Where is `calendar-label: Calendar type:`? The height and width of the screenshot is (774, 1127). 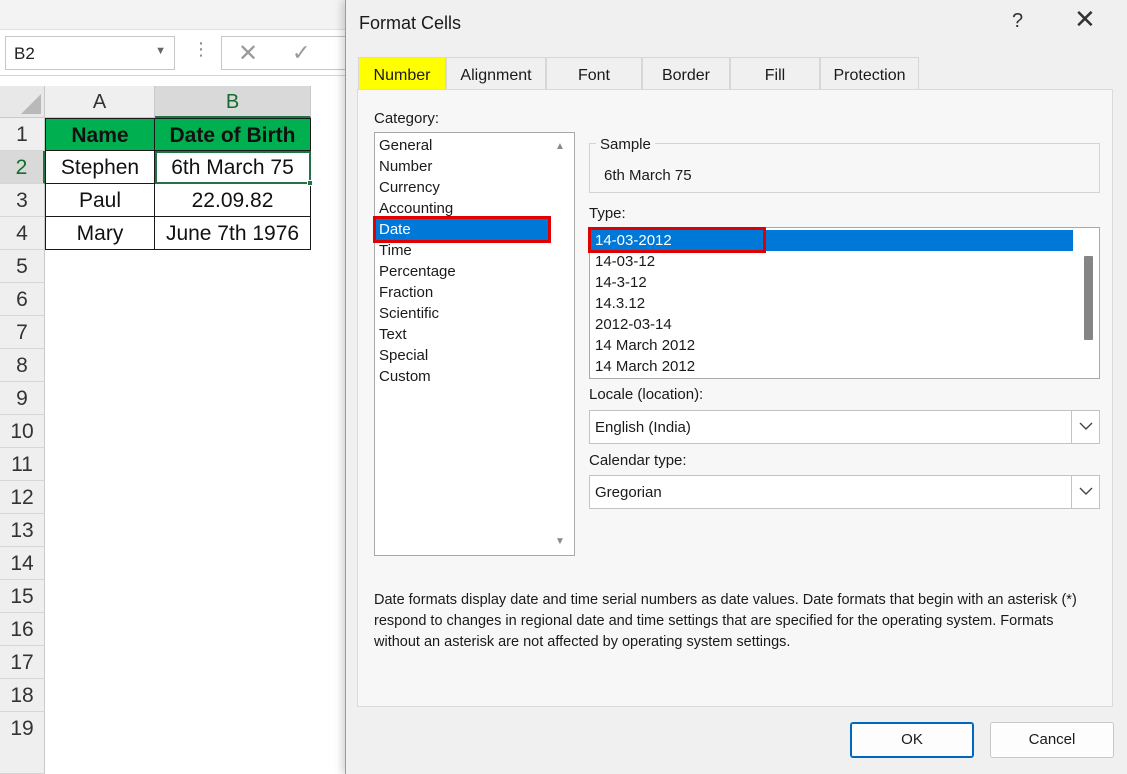 calendar-label: Calendar type: is located at coordinates (638, 460).